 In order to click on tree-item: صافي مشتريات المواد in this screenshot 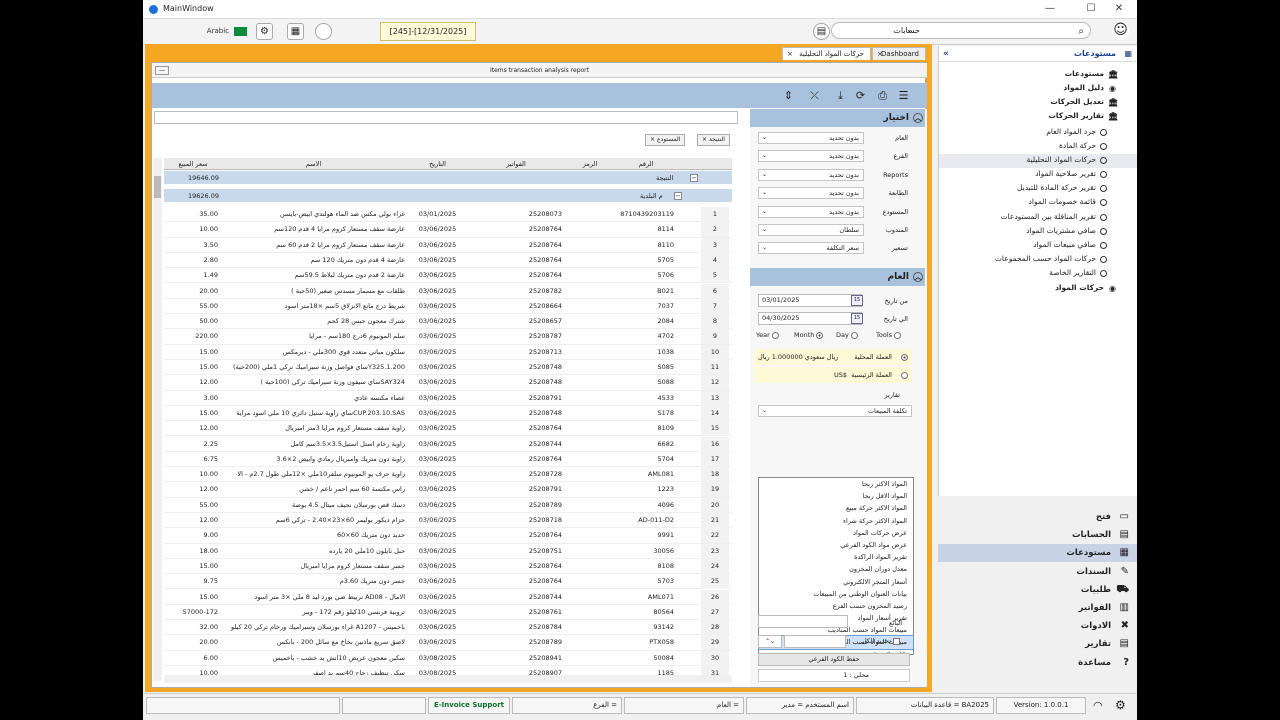, I will do `click(1066, 230)`.